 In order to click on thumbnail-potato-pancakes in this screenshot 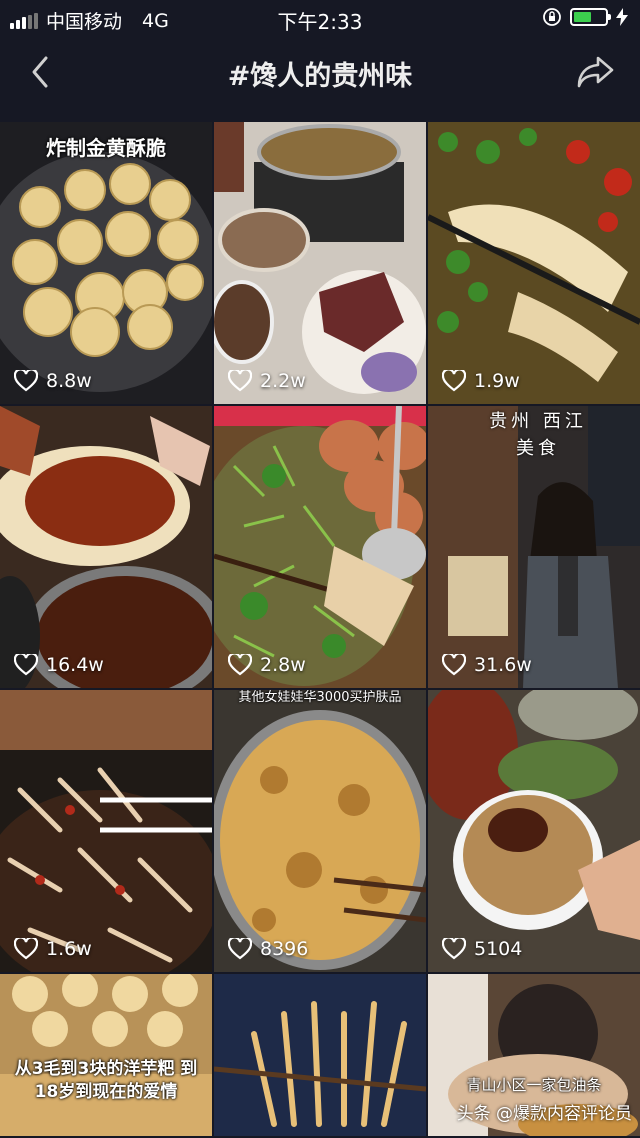, I will do `click(106, 1055)`.